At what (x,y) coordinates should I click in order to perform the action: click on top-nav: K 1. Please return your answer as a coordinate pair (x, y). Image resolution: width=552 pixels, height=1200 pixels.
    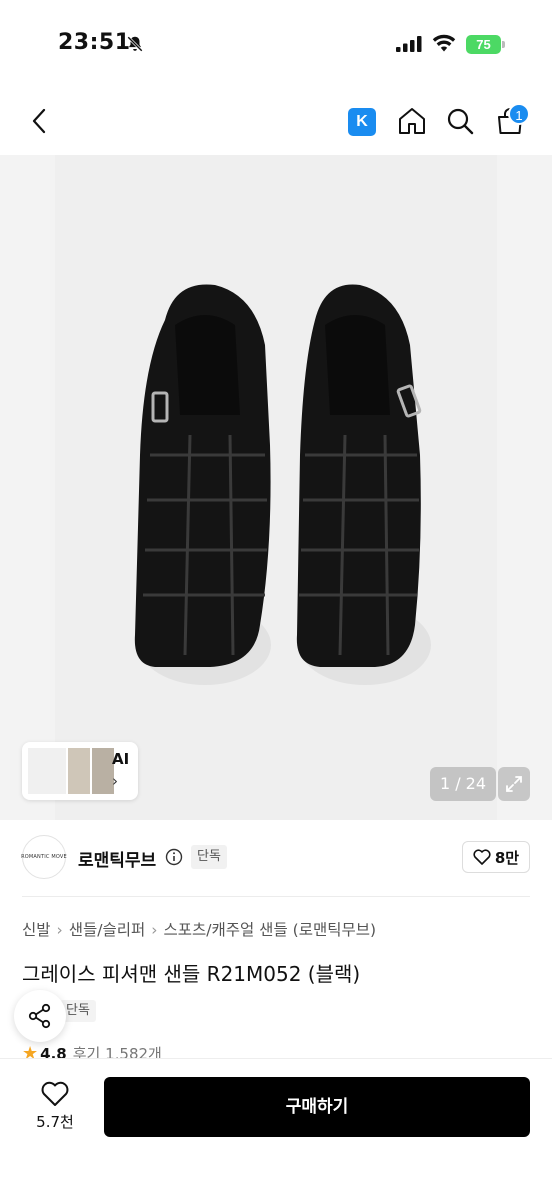
    Looking at the image, I should click on (276, 122).